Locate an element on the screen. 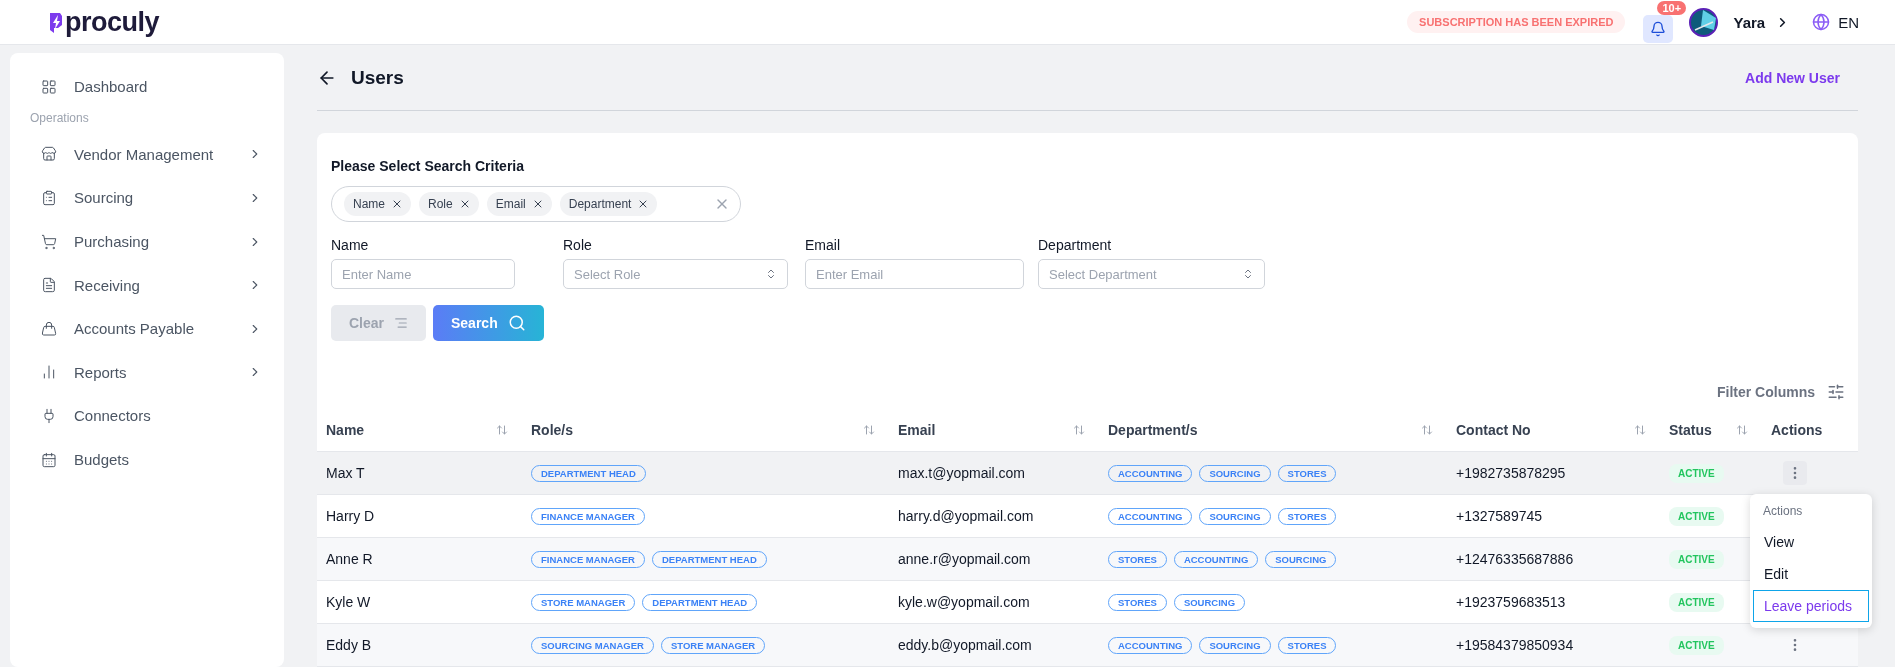 This screenshot has height=667, width=1895. column-header: Actions is located at coordinates (1797, 430).